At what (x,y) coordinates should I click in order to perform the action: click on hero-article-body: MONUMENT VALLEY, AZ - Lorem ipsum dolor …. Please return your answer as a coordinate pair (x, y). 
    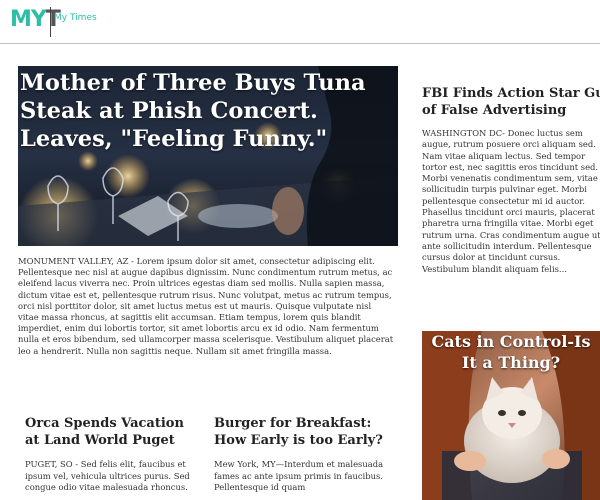
    Looking at the image, I should click on (206, 306).